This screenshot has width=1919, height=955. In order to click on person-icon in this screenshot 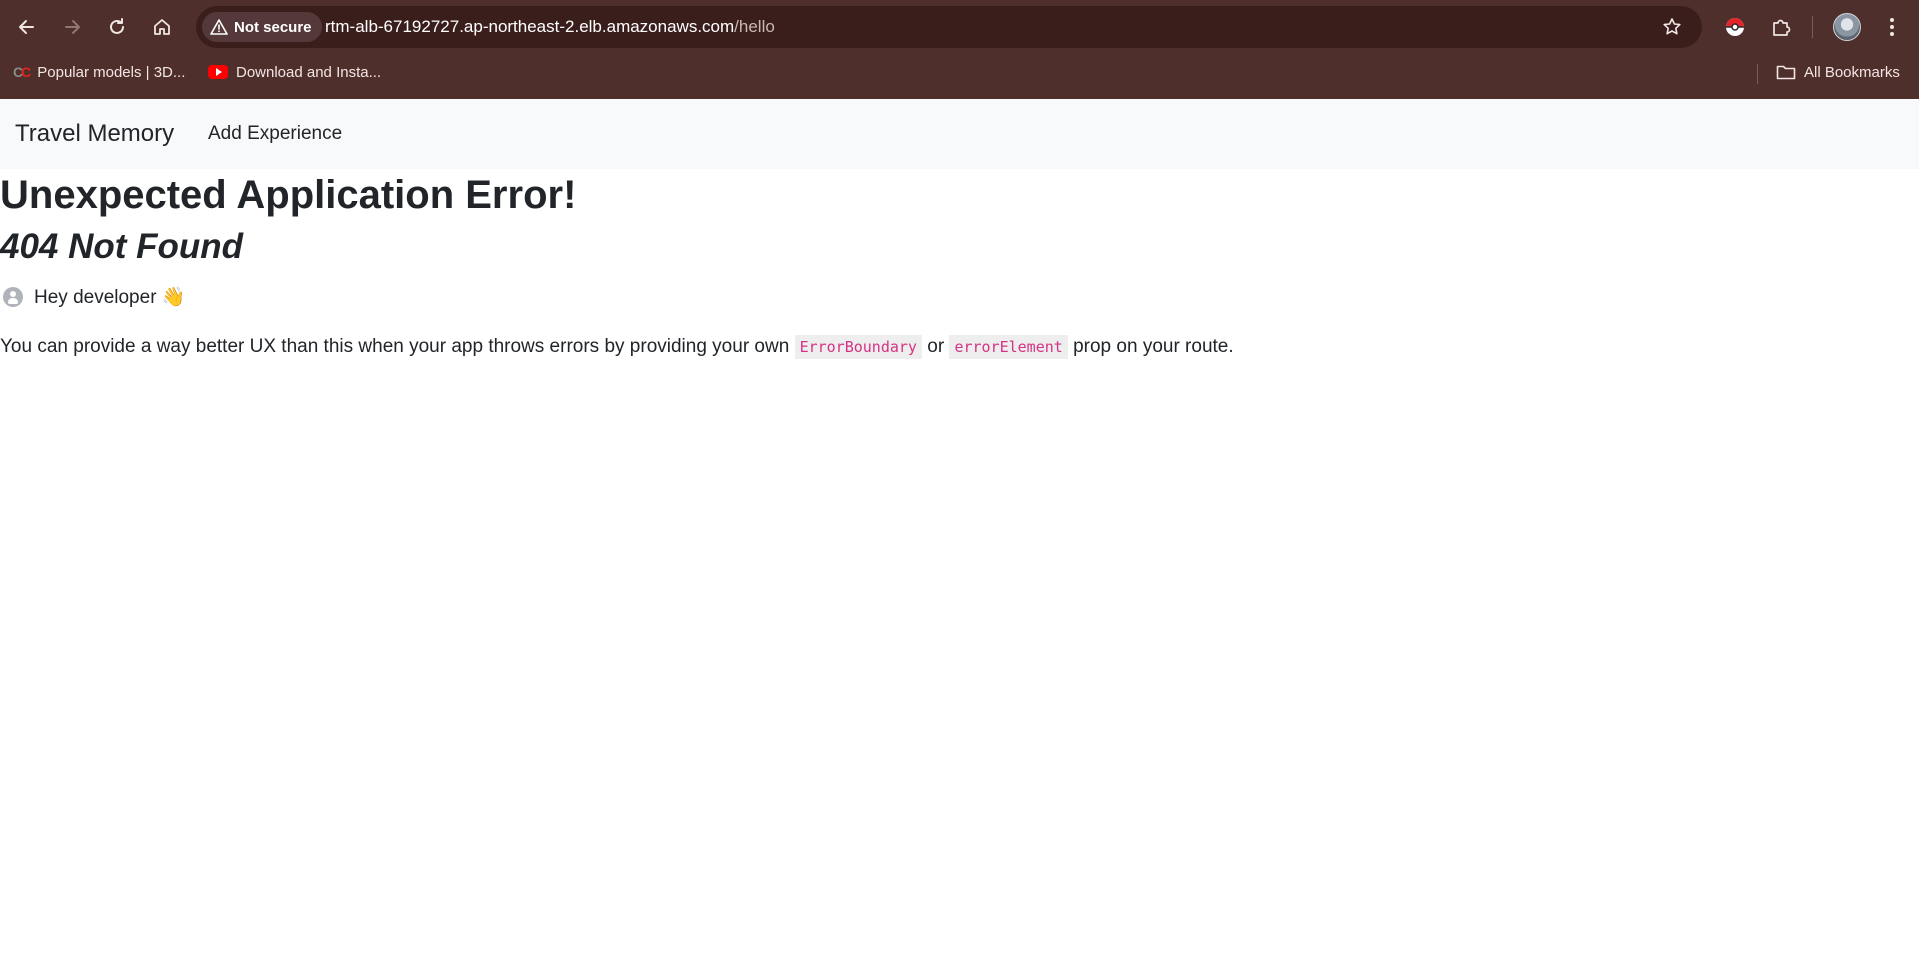, I will do `click(13, 297)`.